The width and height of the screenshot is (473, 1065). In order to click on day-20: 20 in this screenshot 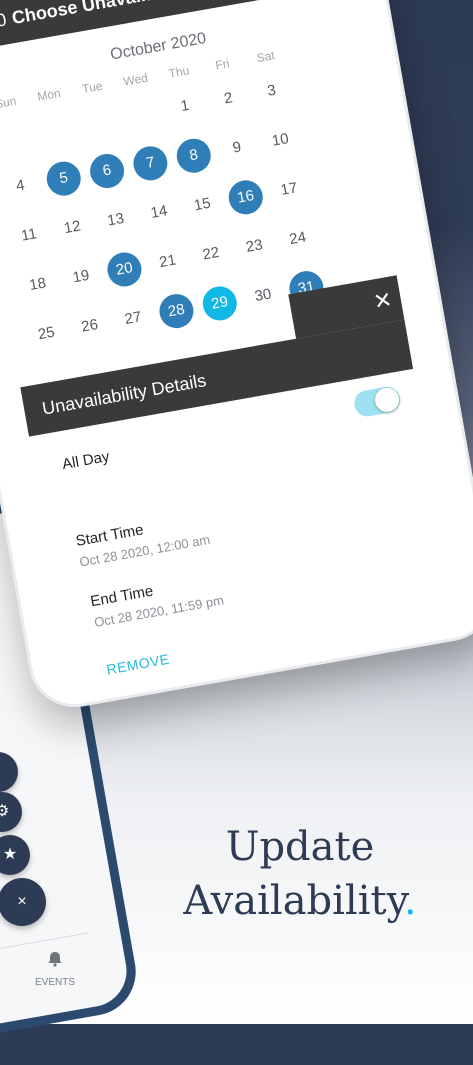, I will do `click(124, 269)`.